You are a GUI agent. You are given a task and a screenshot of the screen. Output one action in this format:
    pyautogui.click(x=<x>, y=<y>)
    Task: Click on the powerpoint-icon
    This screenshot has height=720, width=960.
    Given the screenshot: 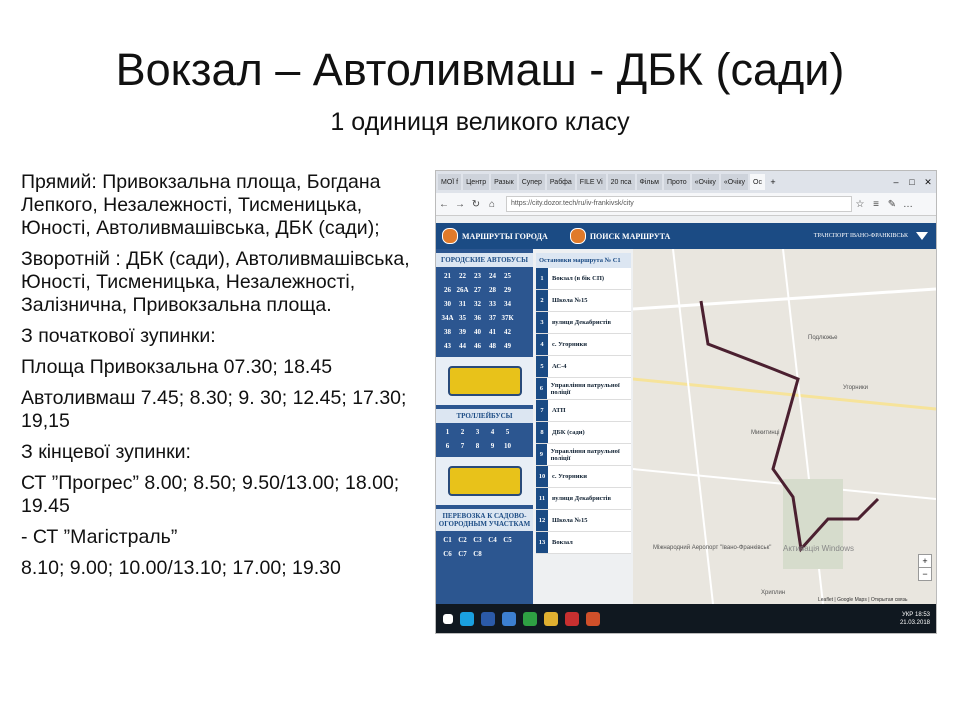 What is the action you would take?
    pyautogui.click(x=593, y=618)
    